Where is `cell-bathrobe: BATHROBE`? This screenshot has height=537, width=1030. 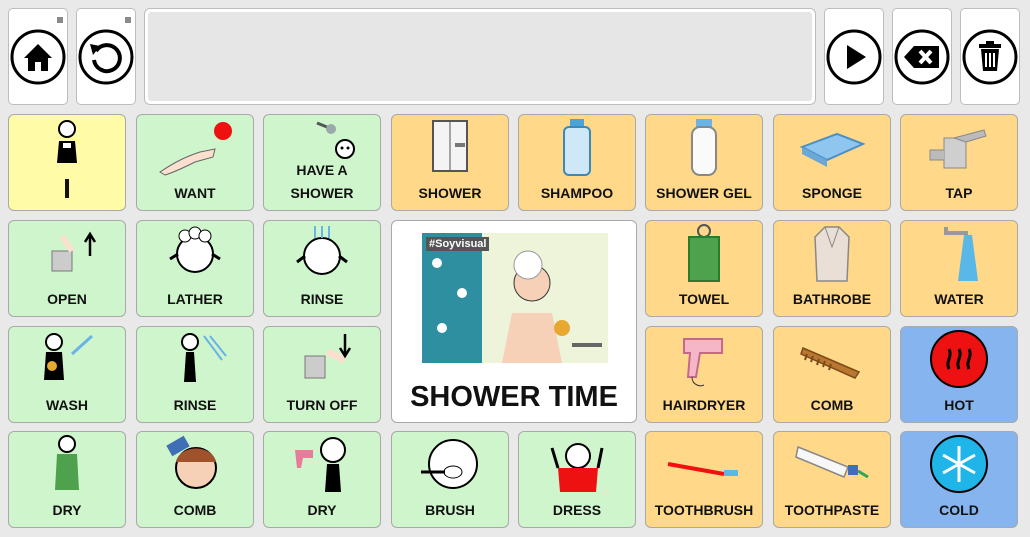
cell-bathrobe: BATHROBE is located at coordinates (832, 268).